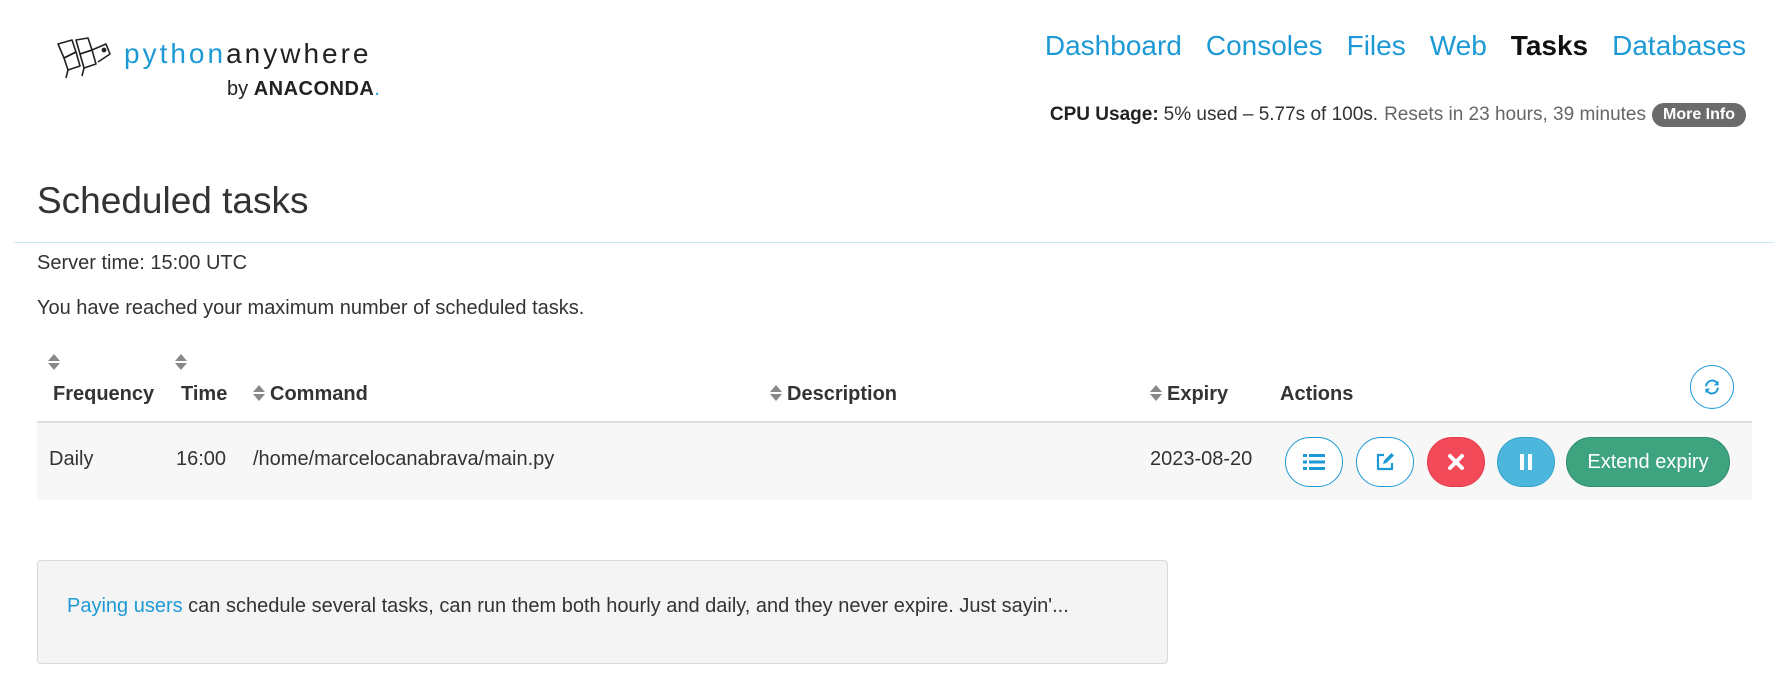  I want to click on logo-company-text: ANACONDA, so click(314, 89).